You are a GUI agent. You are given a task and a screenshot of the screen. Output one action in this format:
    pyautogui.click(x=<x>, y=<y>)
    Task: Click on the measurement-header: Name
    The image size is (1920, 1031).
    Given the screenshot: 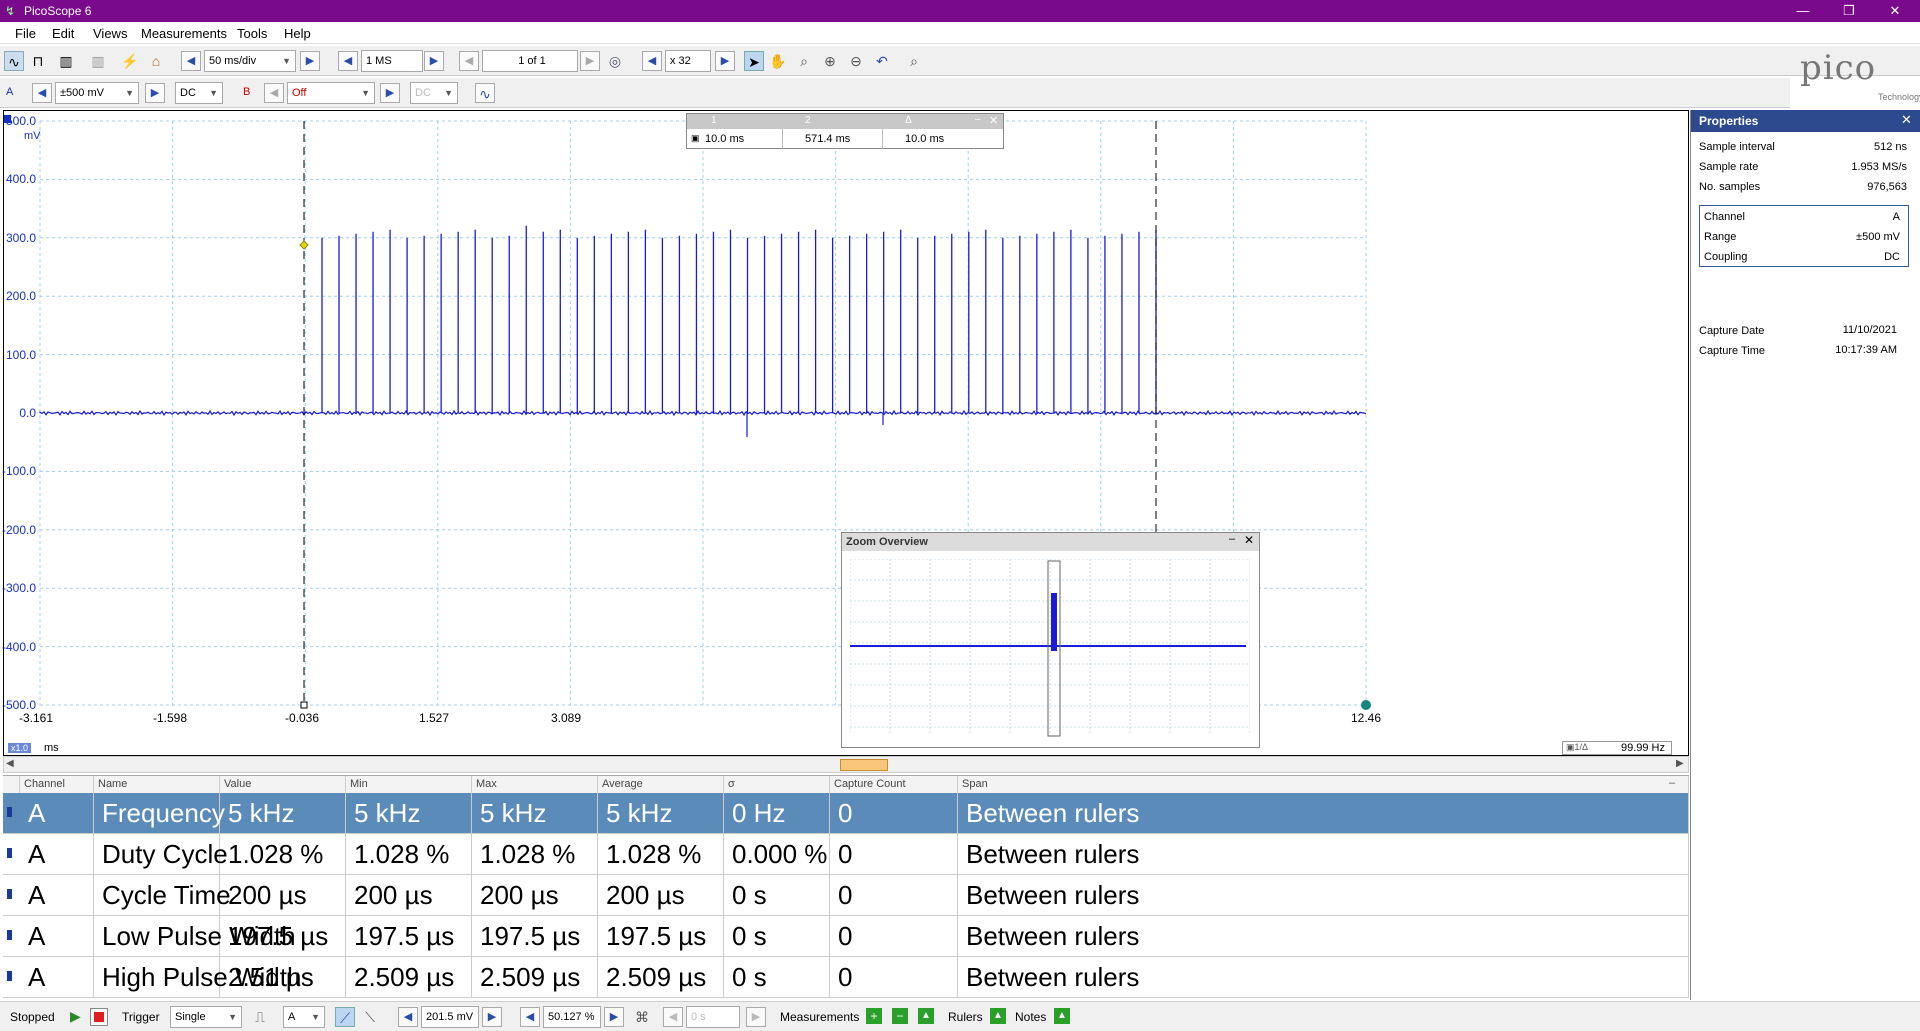 What is the action you would take?
    pyautogui.click(x=157, y=784)
    